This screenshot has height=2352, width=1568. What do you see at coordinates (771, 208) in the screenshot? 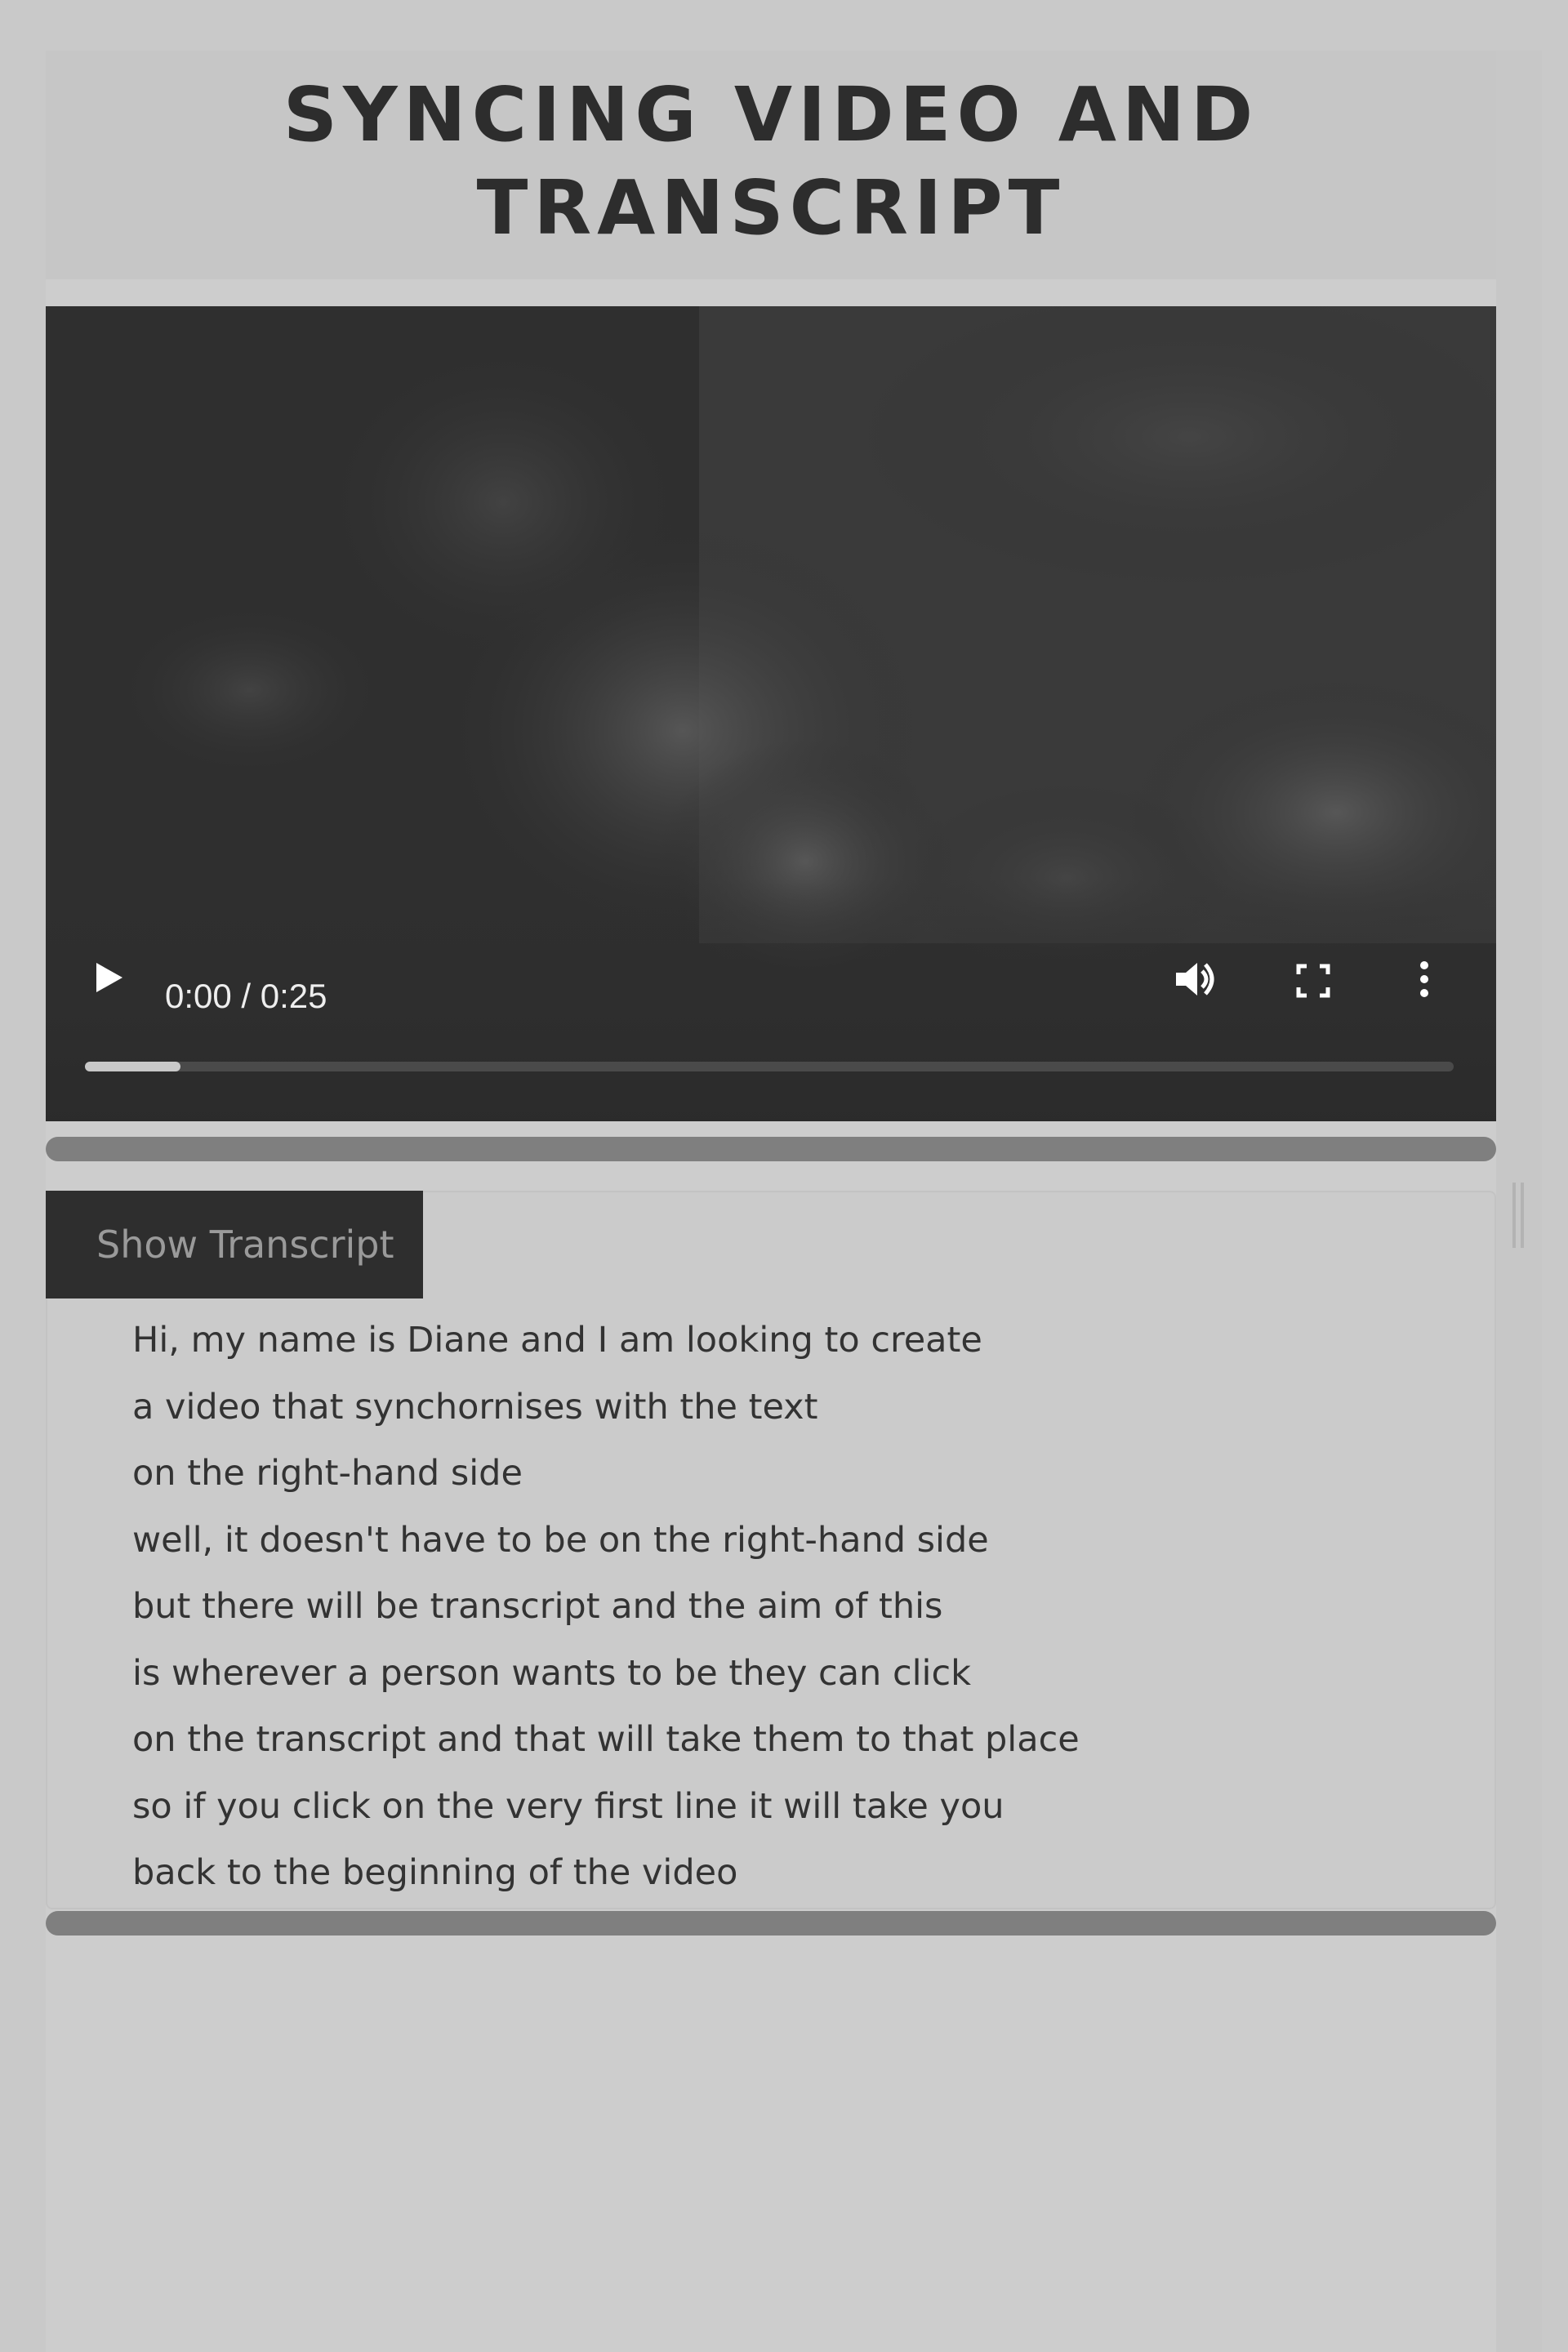
I see `page-title-line-2: TRANSCRIPT` at bounding box center [771, 208].